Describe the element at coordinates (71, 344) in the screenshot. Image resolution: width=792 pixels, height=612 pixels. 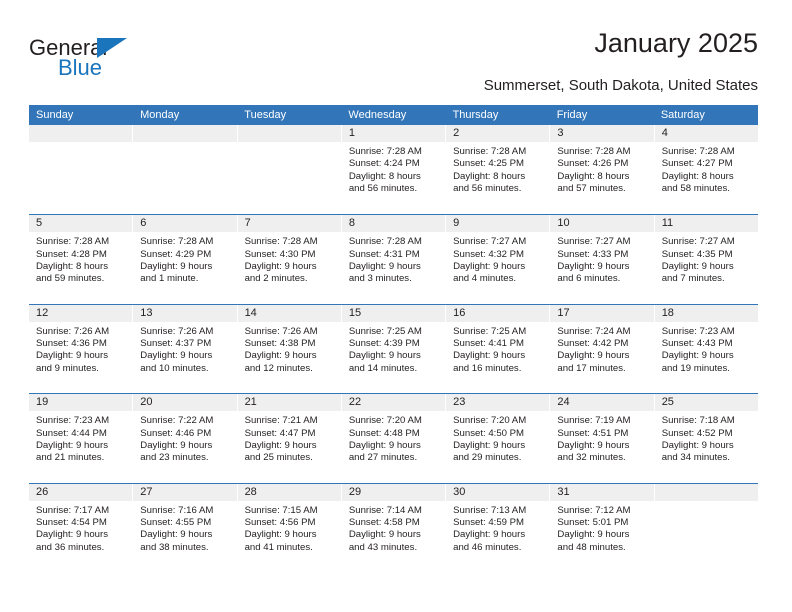
I see `day-info-line: Sunset: 4:36 PM` at that location.